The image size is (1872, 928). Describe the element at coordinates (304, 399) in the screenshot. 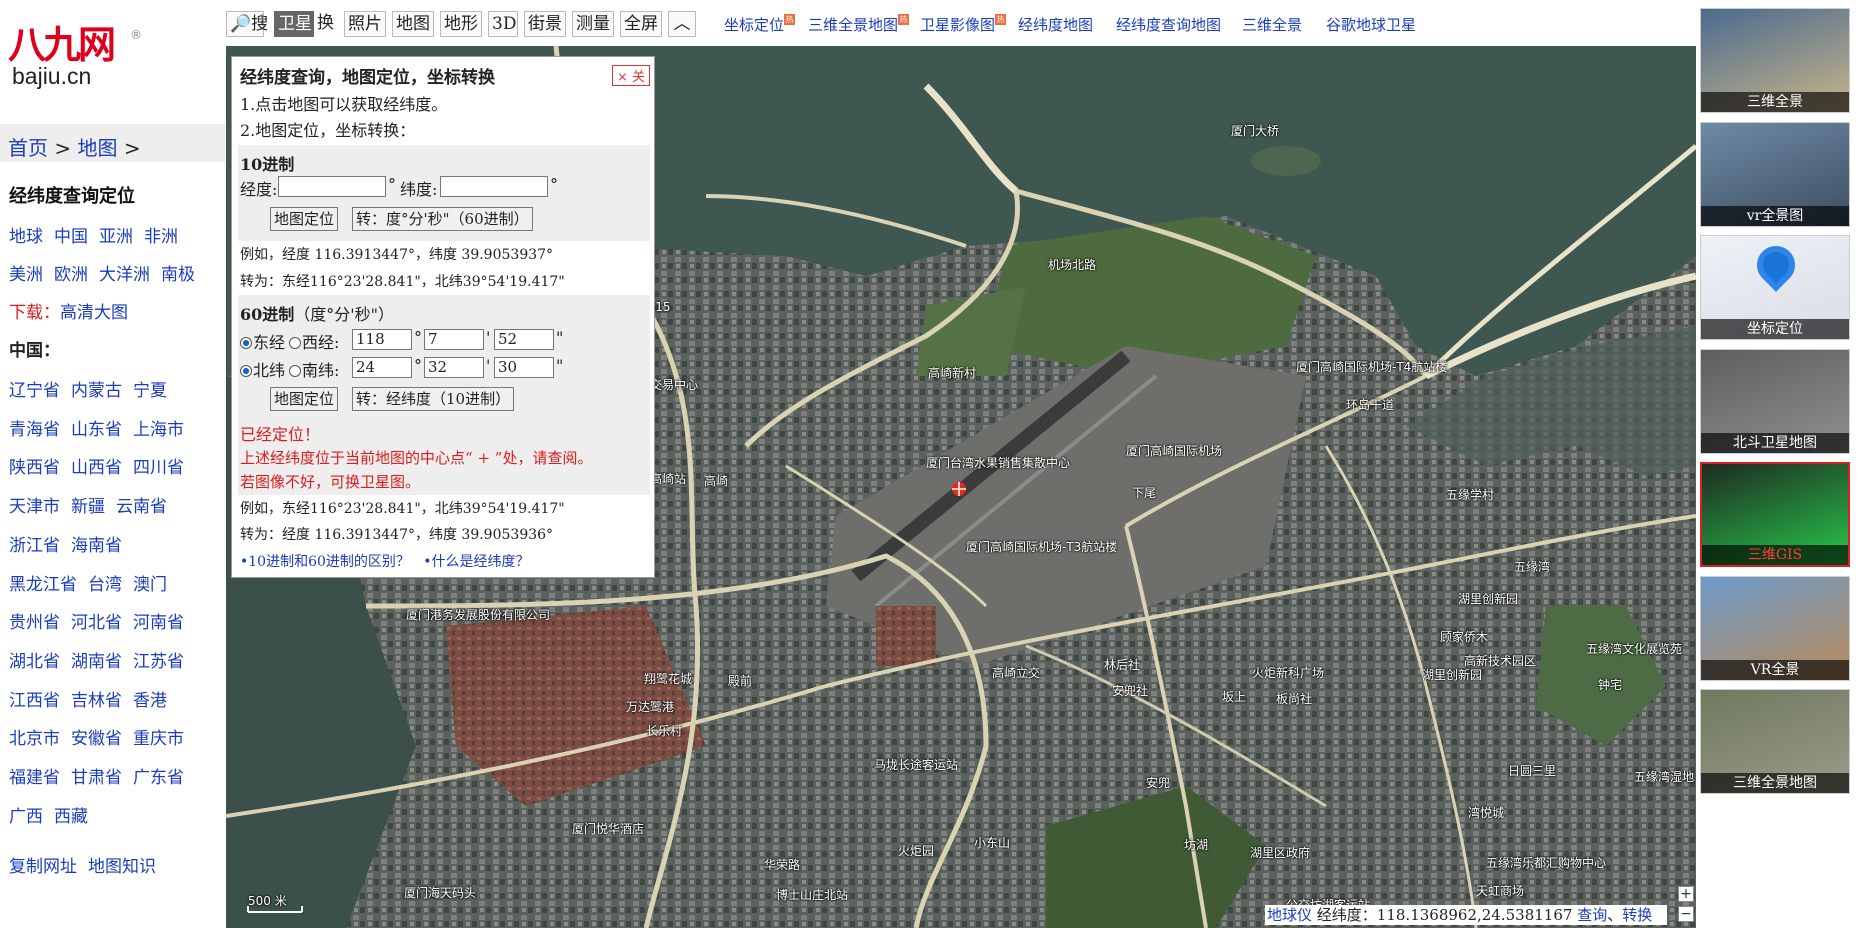

I see `dms-locate-button: 地图定位` at that location.